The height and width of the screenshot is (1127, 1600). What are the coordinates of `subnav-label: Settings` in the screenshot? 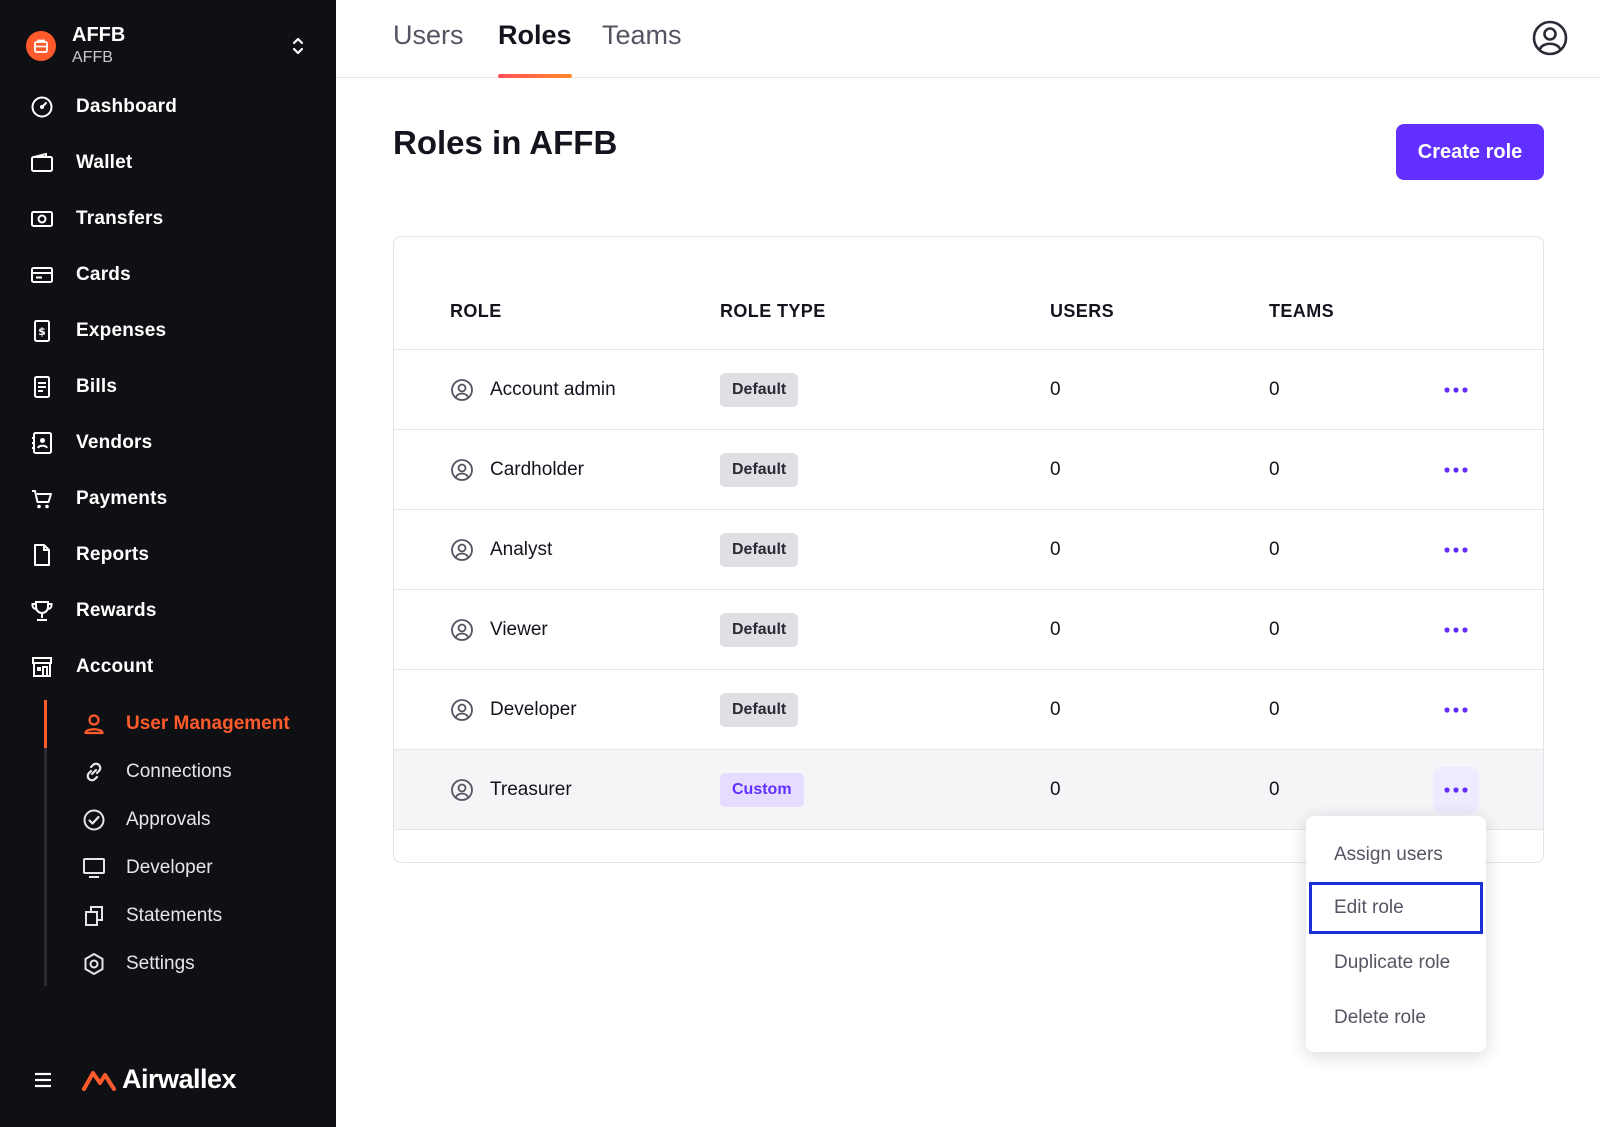 It's located at (160, 963).